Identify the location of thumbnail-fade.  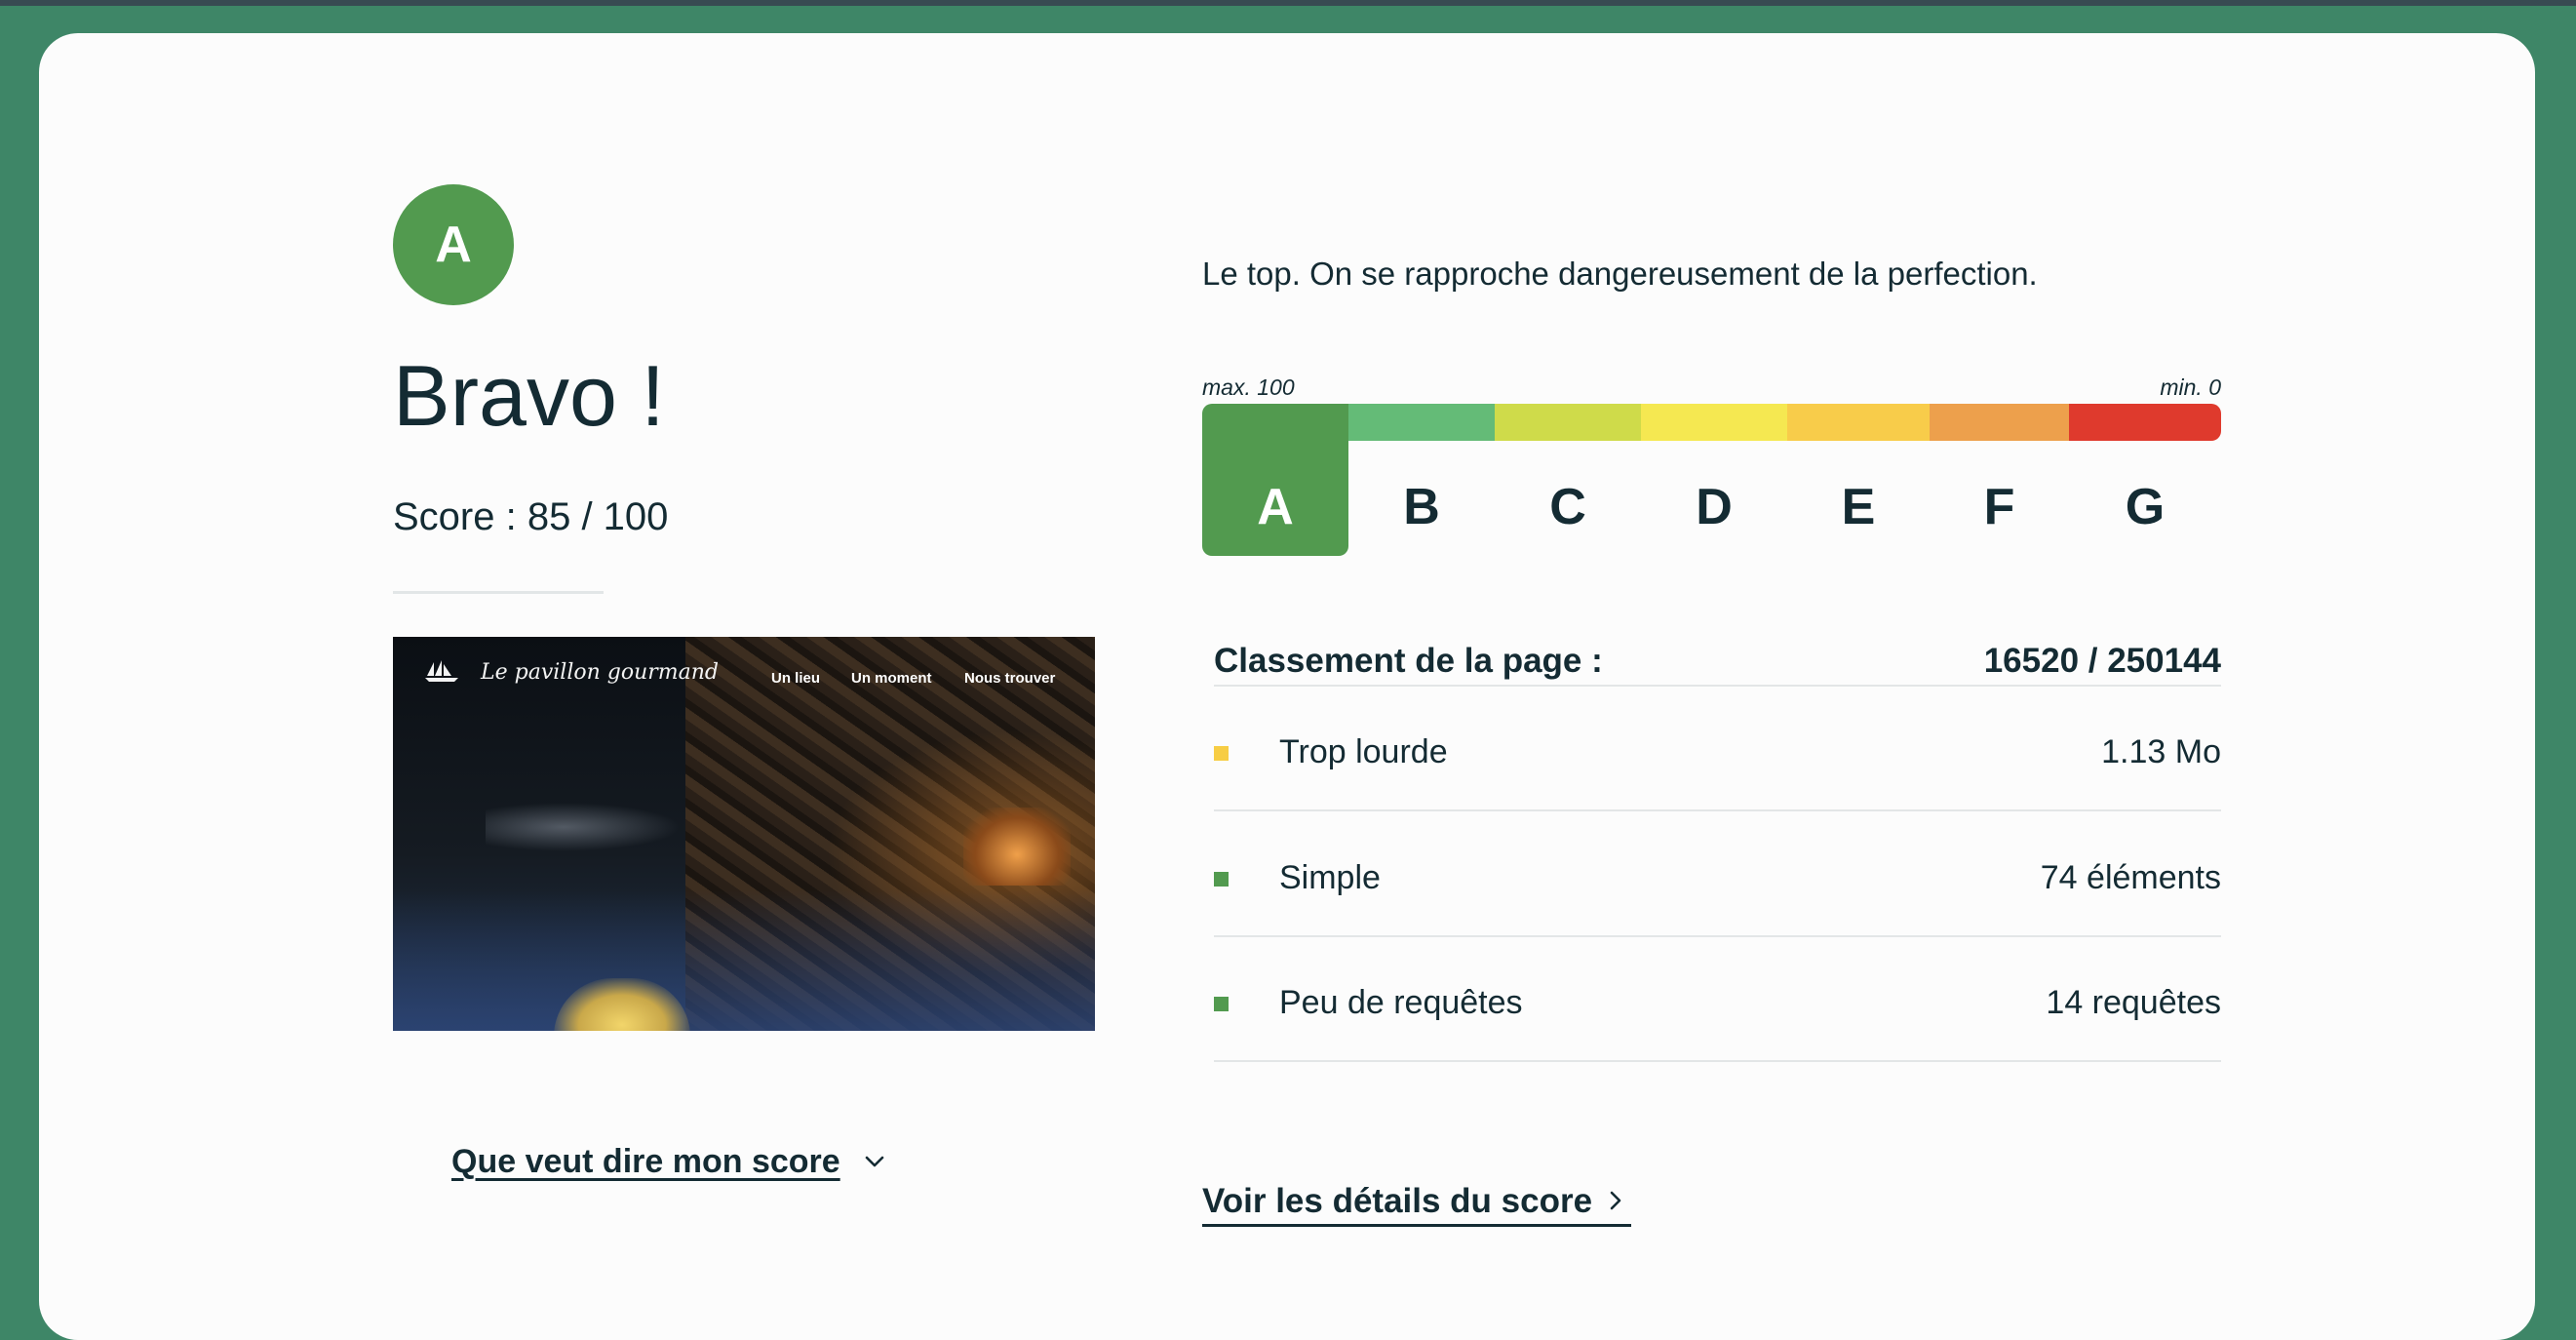
(744, 961).